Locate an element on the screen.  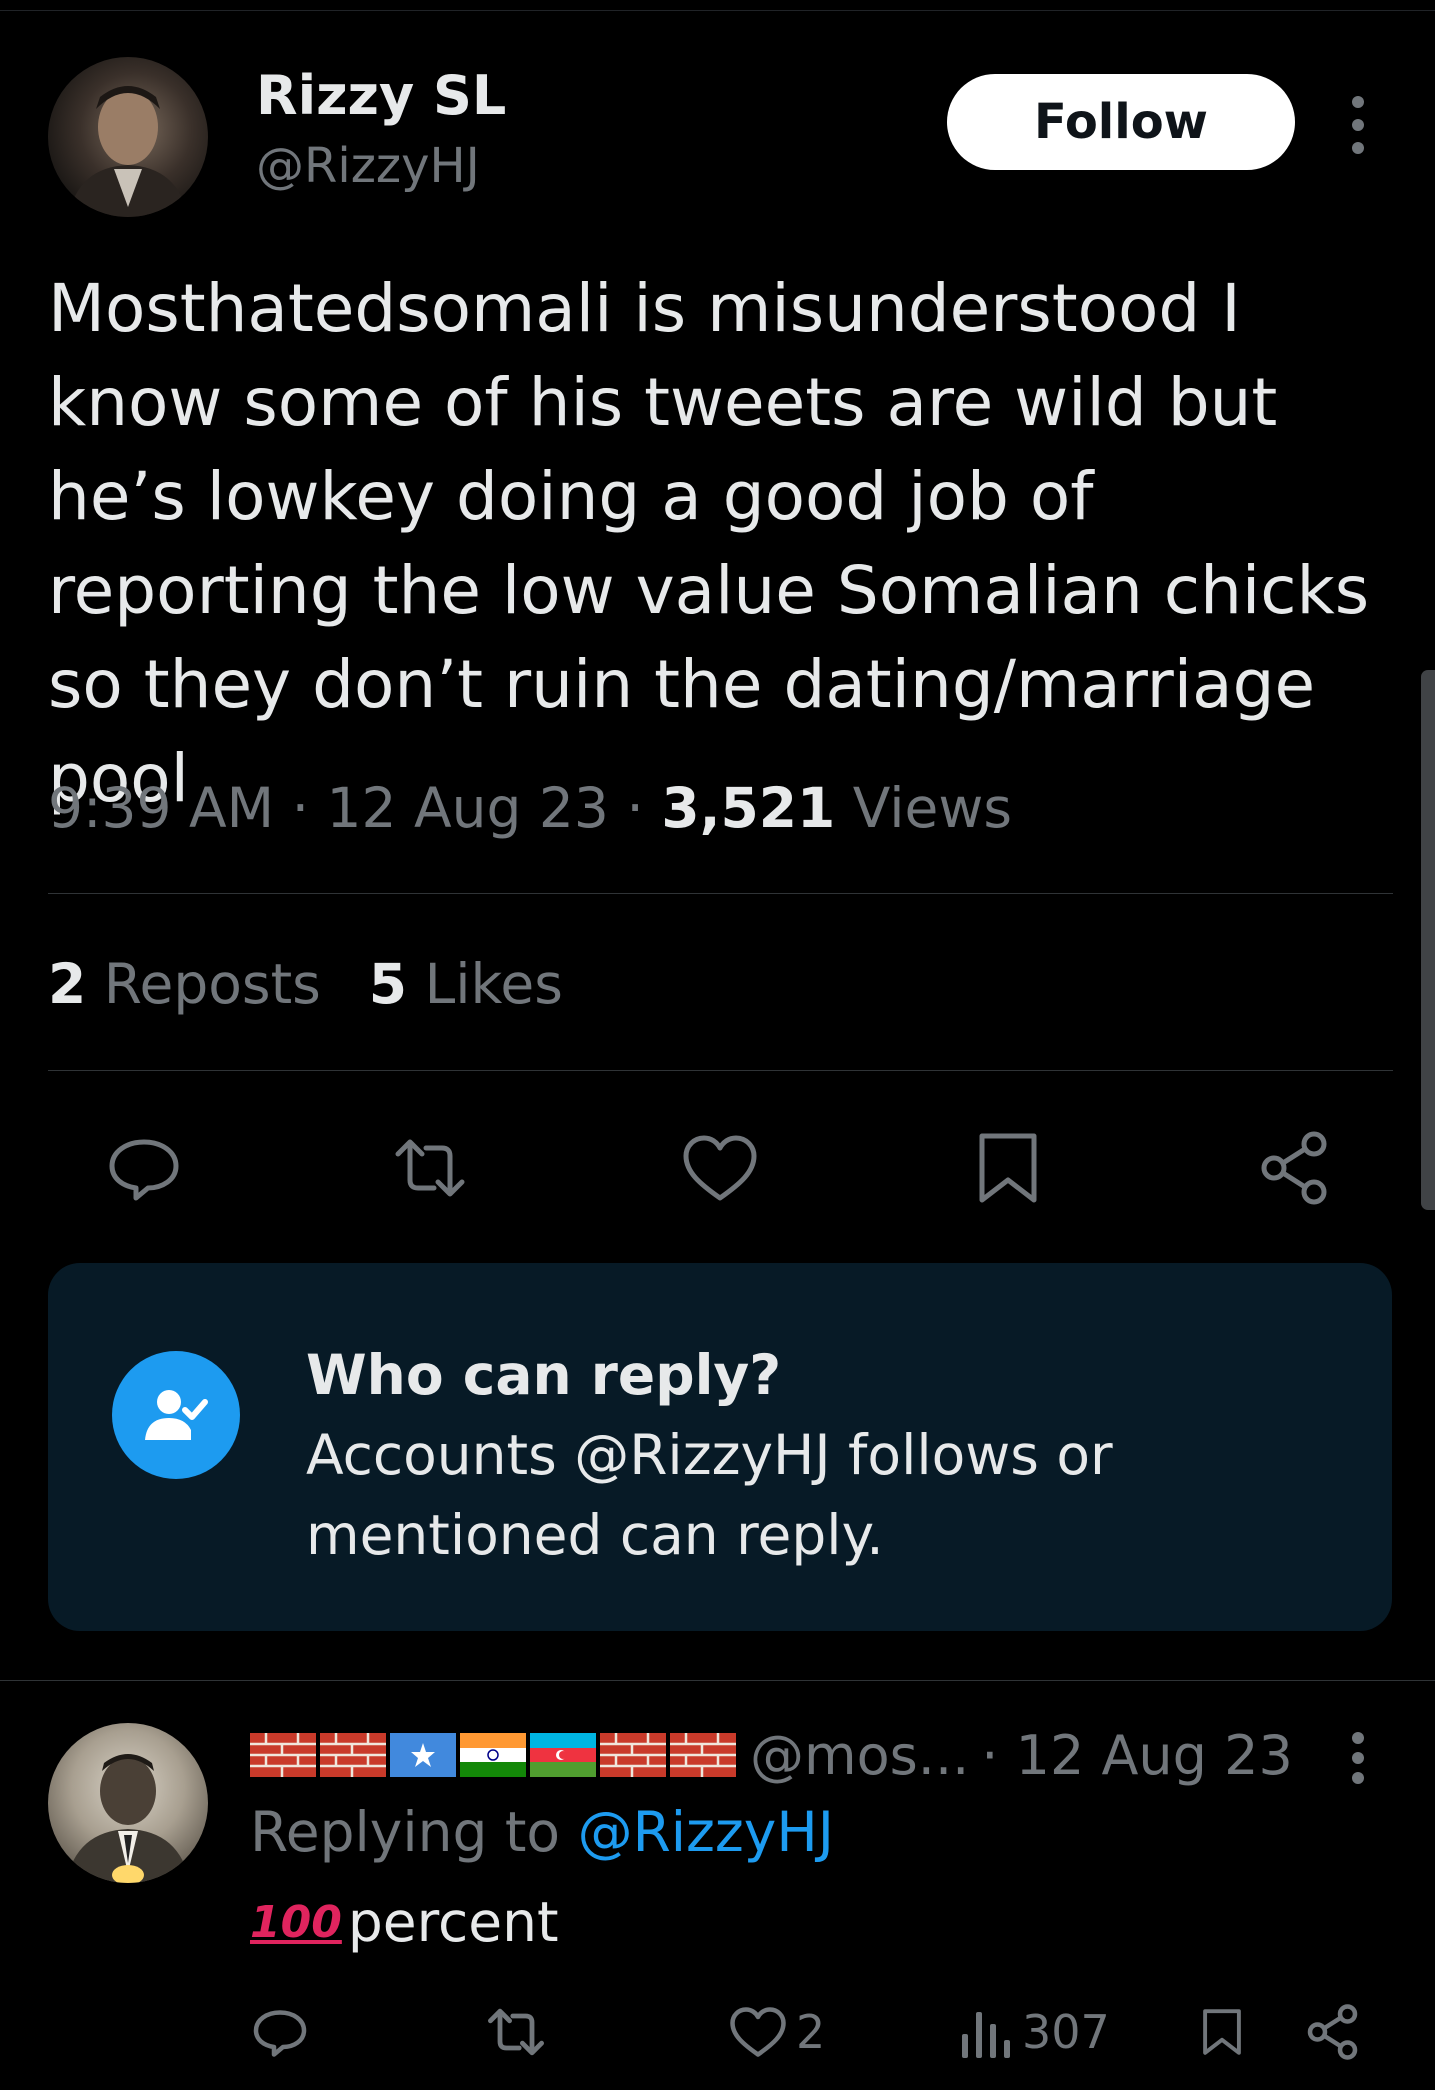
reply-view-count: 307 is located at coordinates (1066, 2032).